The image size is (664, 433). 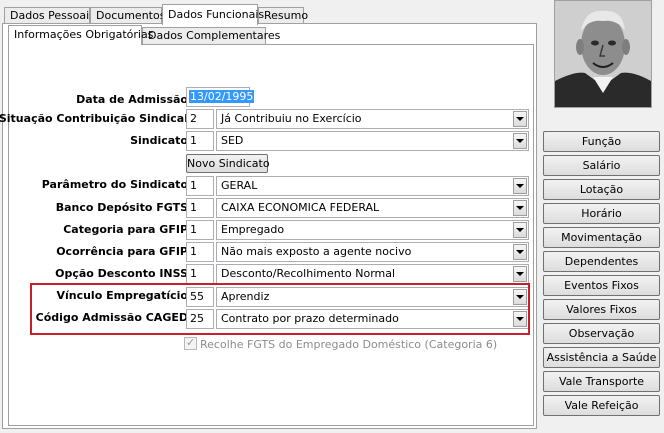 I want to click on employee-photo, so click(x=603, y=54).